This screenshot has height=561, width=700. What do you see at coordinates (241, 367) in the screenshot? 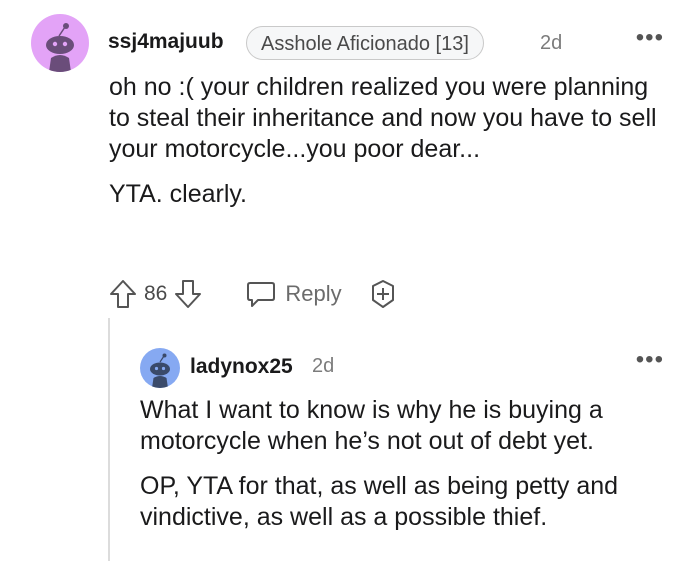
I see `username: ladynox25` at bounding box center [241, 367].